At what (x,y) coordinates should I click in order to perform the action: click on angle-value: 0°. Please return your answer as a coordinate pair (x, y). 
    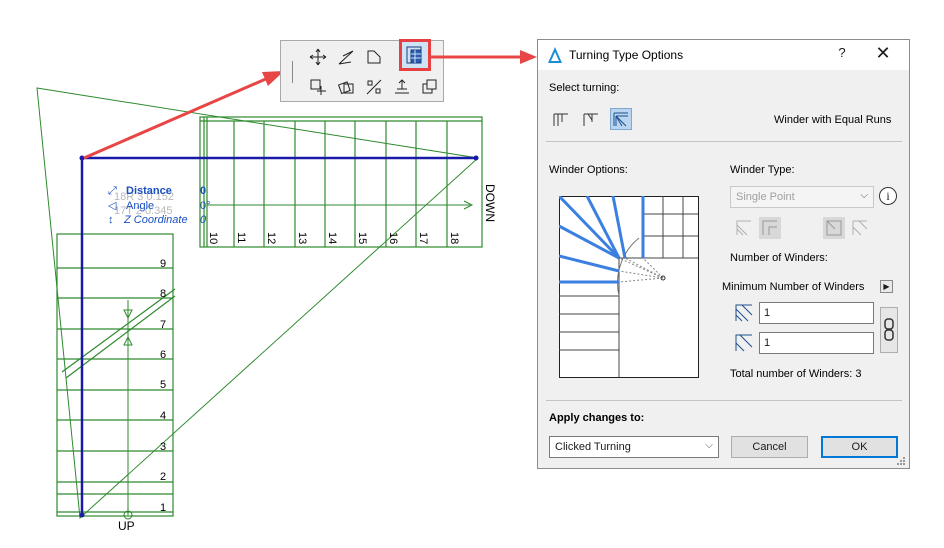
    Looking at the image, I should click on (205, 206).